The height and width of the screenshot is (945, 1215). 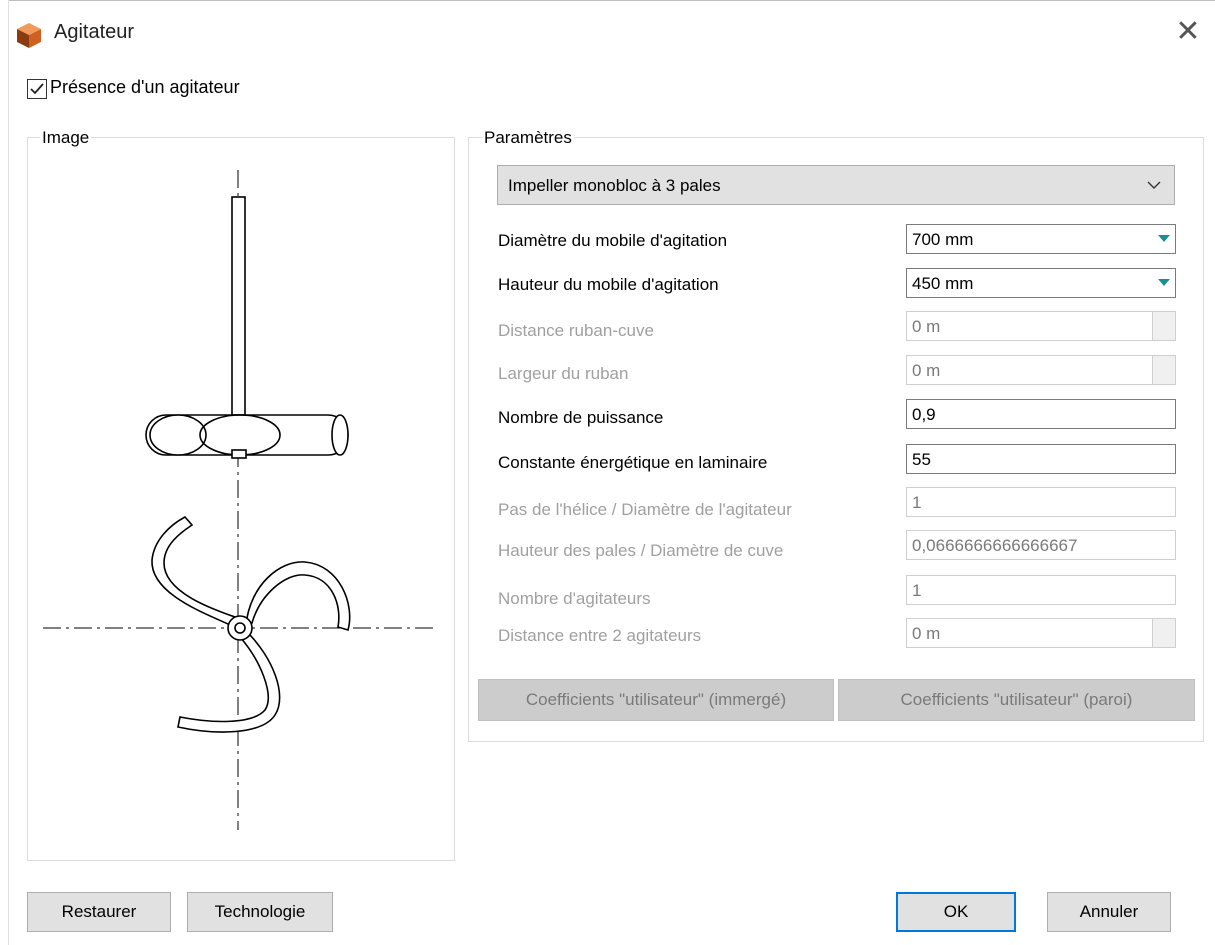 I want to click on app-cube-icon, so click(x=29, y=35).